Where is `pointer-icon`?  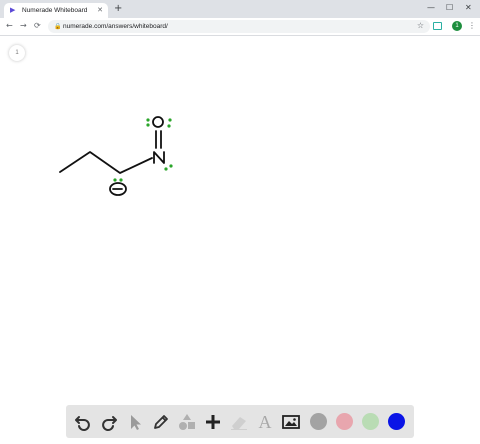
pointer-icon is located at coordinates (135, 422).